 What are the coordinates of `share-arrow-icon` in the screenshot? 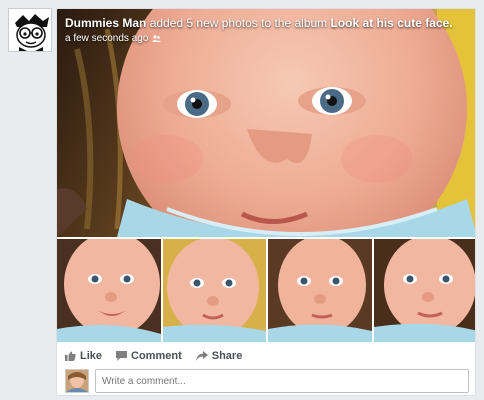 It's located at (201, 356).